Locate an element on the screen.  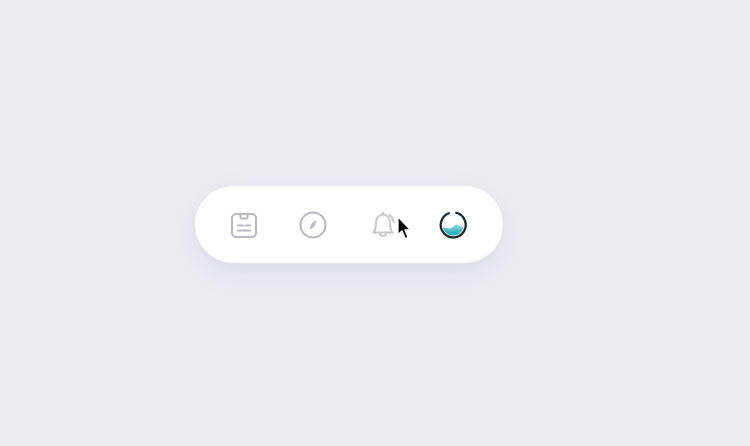
bell-icon is located at coordinates (383, 224).